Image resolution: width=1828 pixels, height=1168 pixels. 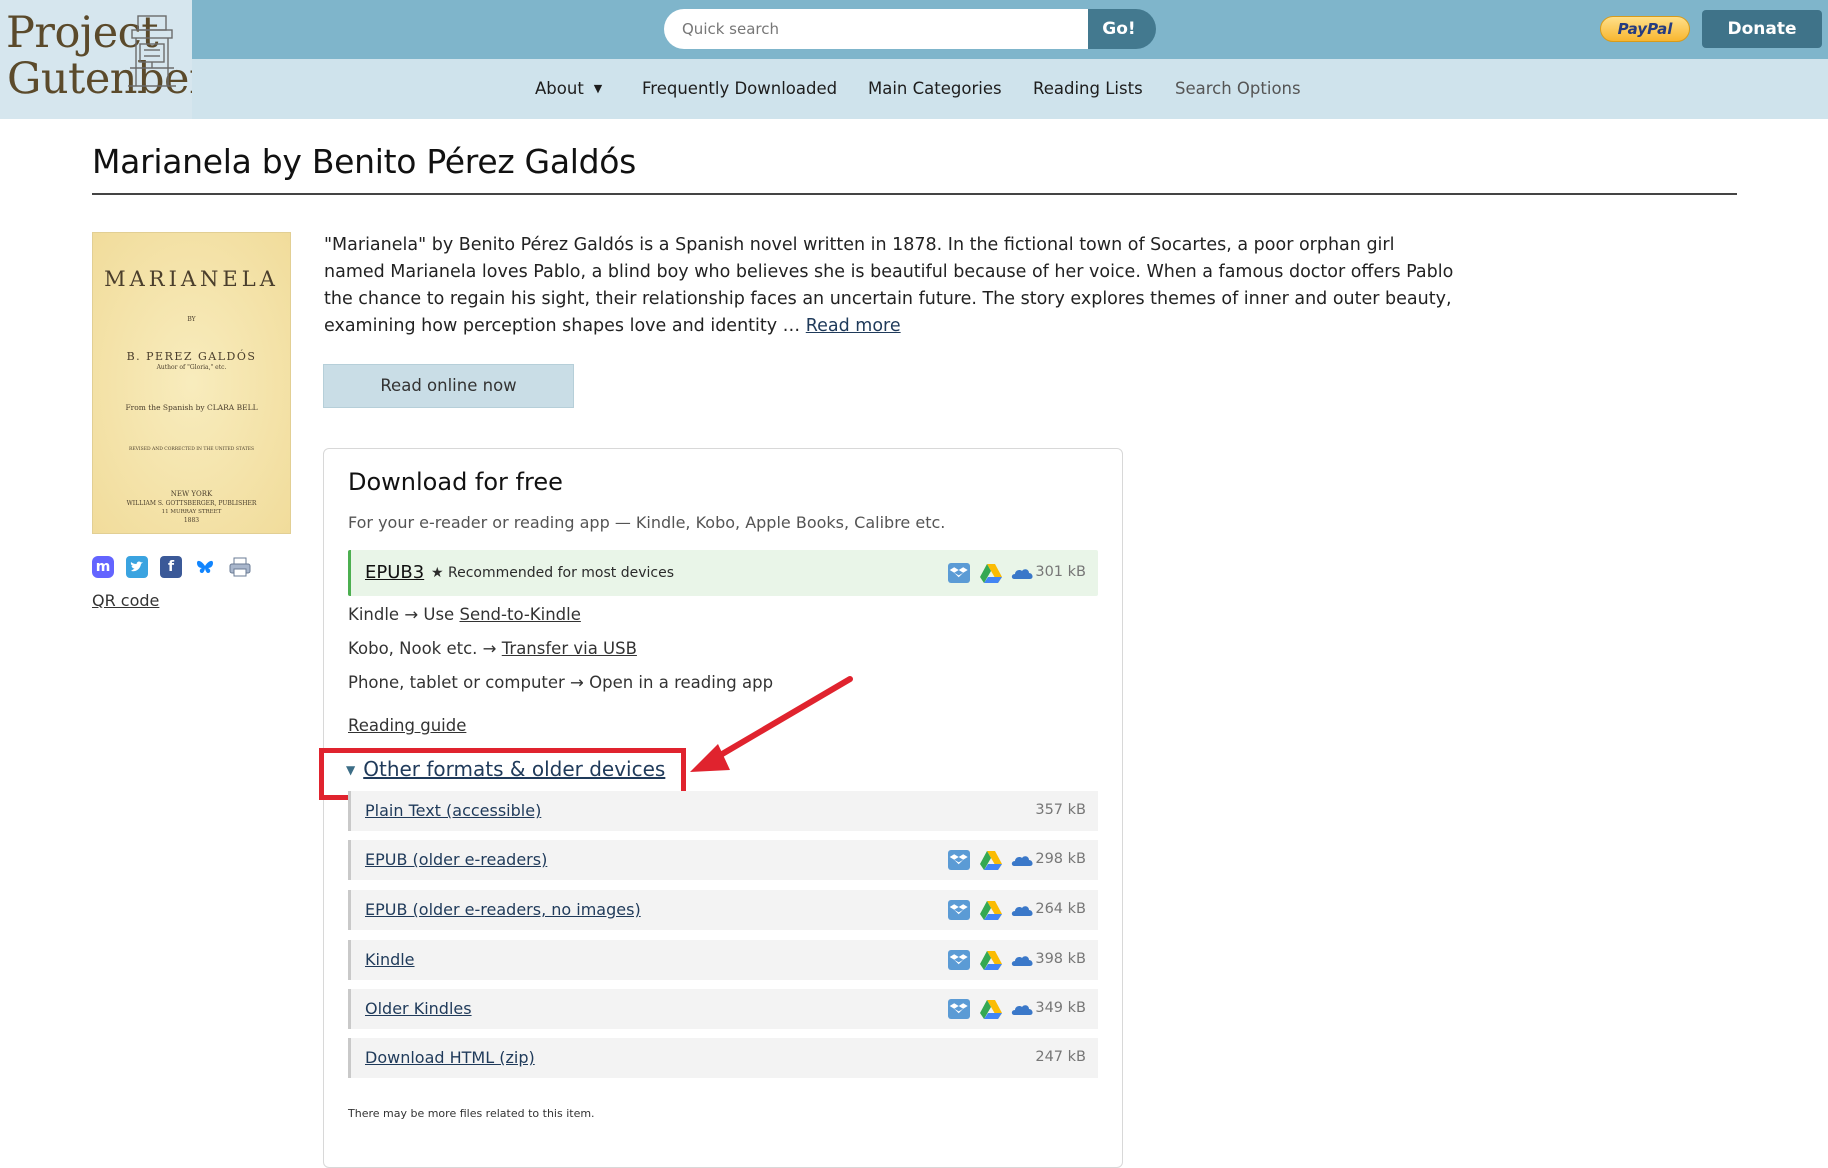 What do you see at coordinates (191, 407) in the screenshot?
I see `cover-translator: From the Spanish by CLARA BELL` at bounding box center [191, 407].